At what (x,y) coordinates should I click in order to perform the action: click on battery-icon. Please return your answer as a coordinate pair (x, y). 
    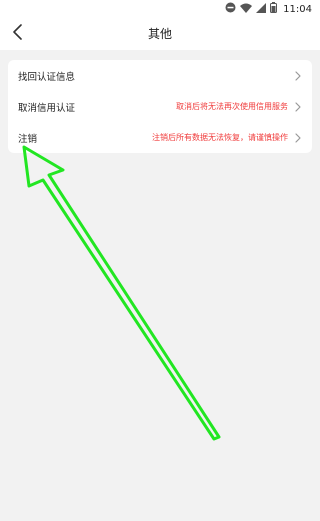
    Looking at the image, I should click on (274, 9).